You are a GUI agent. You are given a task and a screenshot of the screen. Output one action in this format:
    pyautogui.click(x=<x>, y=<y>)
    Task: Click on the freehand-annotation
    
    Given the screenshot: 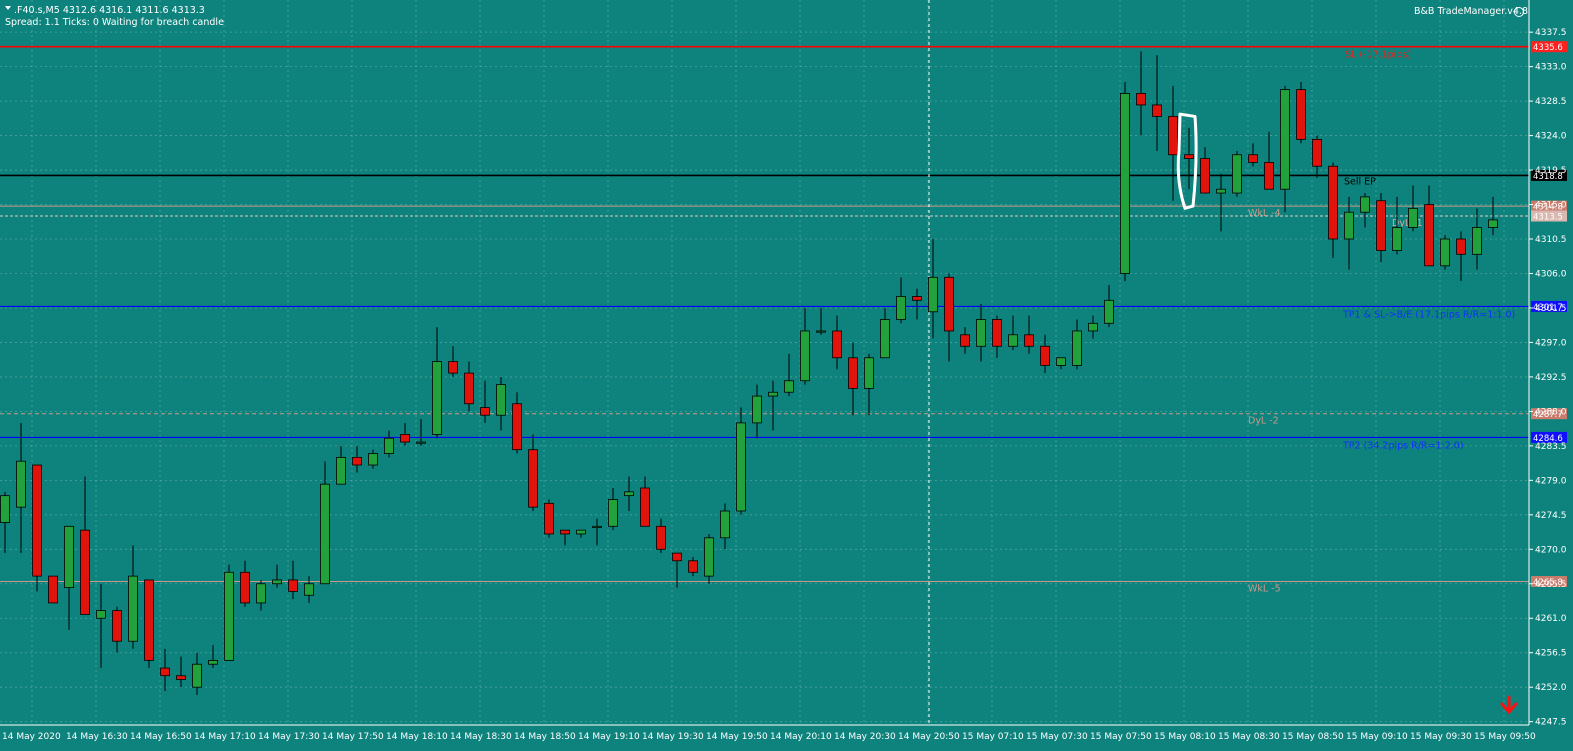 What is the action you would take?
    pyautogui.click(x=1187, y=161)
    